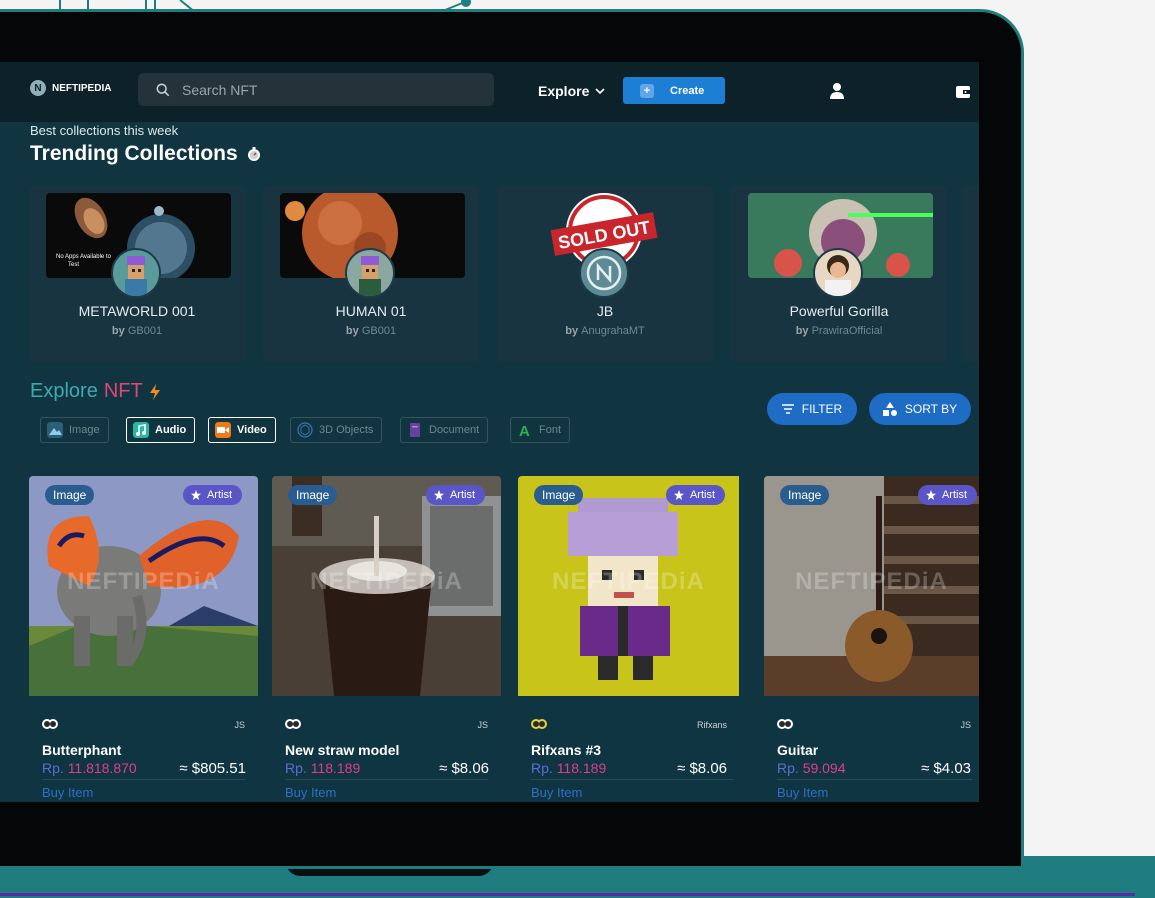 The image size is (1155, 898). Describe the element at coordinates (454, 430) in the screenshot. I see `category-label: Document` at that location.